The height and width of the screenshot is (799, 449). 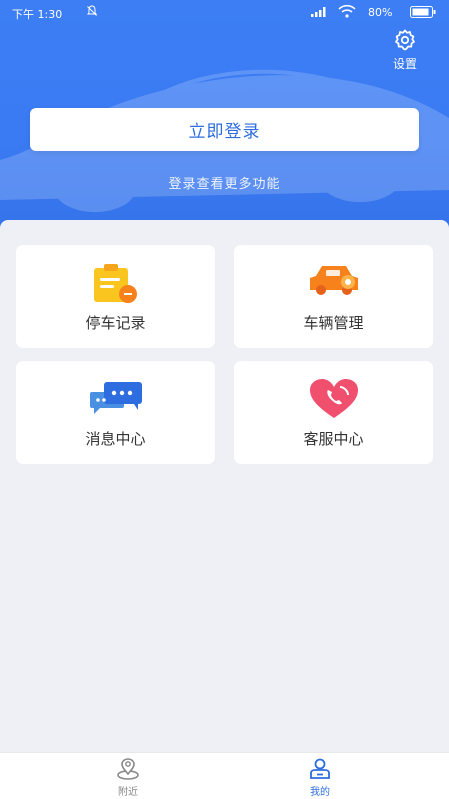 I want to click on car-icon, so click(x=333, y=280).